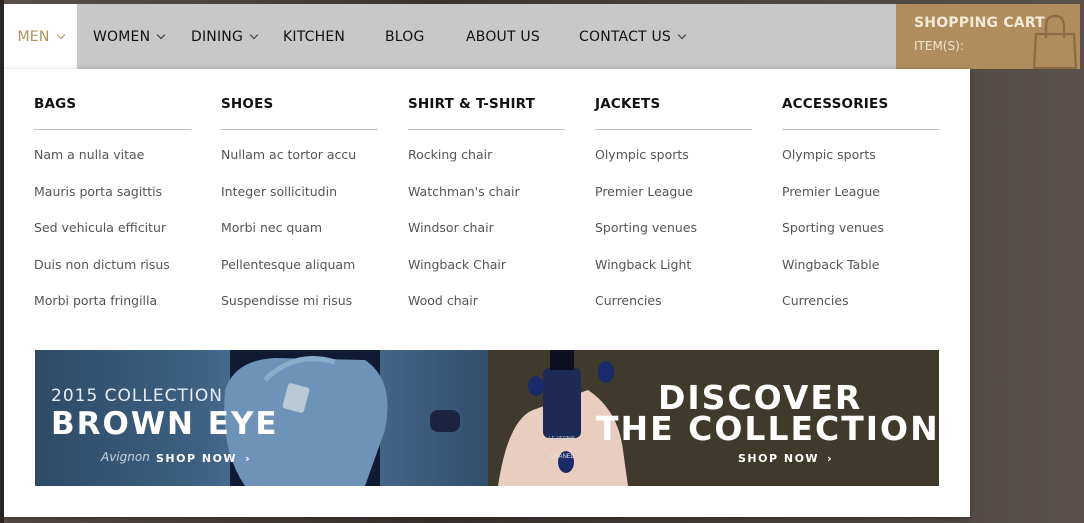 The width and height of the screenshot is (1084, 523). Describe the element at coordinates (286, 300) in the screenshot. I see `menu-link: Suspendisse mi risus` at that location.